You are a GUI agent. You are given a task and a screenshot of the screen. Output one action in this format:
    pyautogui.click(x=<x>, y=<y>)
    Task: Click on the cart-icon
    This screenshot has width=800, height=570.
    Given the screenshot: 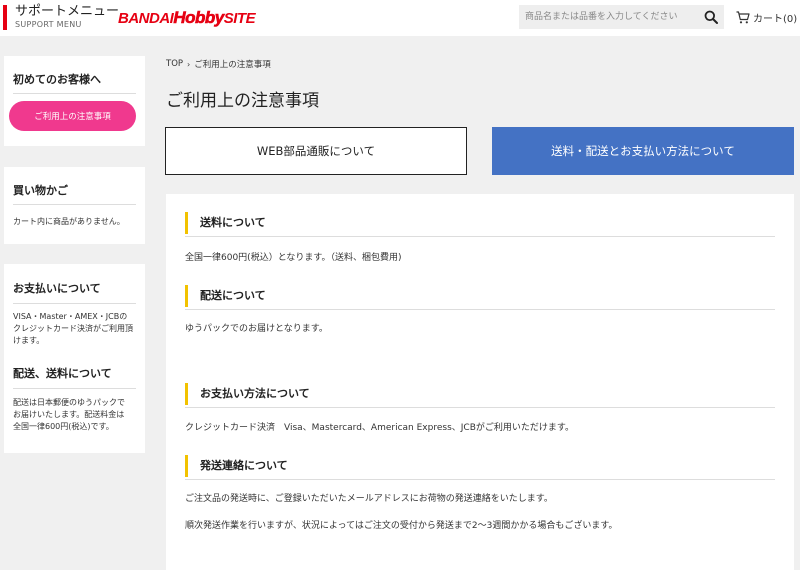 What is the action you would take?
    pyautogui.click(x=743, y=16)
    